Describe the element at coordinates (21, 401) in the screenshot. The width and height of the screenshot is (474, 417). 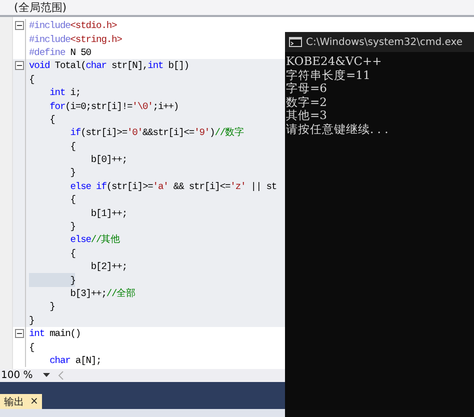
I see `output-tab: 输出 ×` at that location.